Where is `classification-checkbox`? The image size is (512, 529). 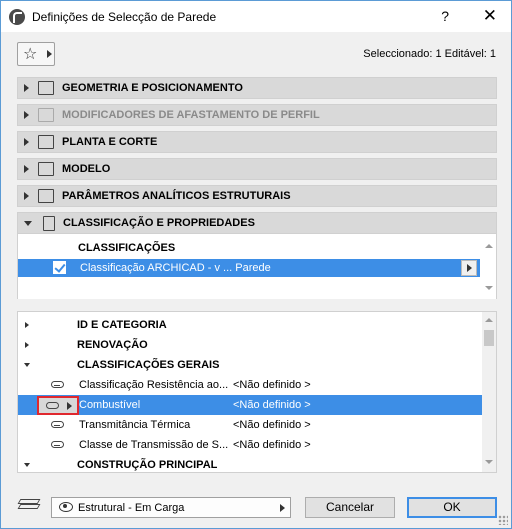
classification-checkbox is located at coordinates (59, 267).